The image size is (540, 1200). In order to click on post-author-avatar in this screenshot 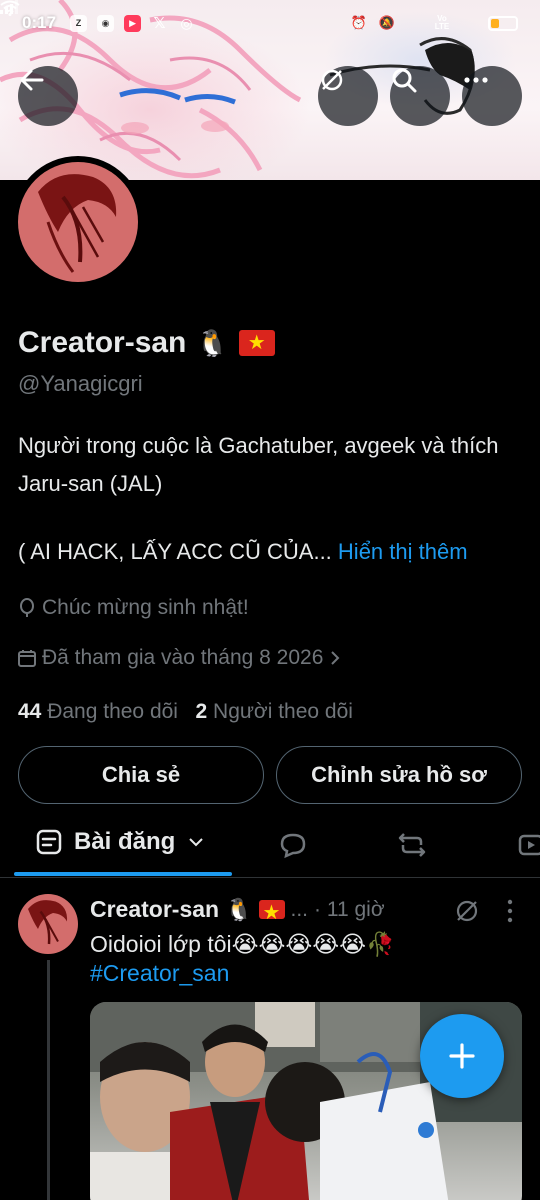, I will do `click(48, 924)`.